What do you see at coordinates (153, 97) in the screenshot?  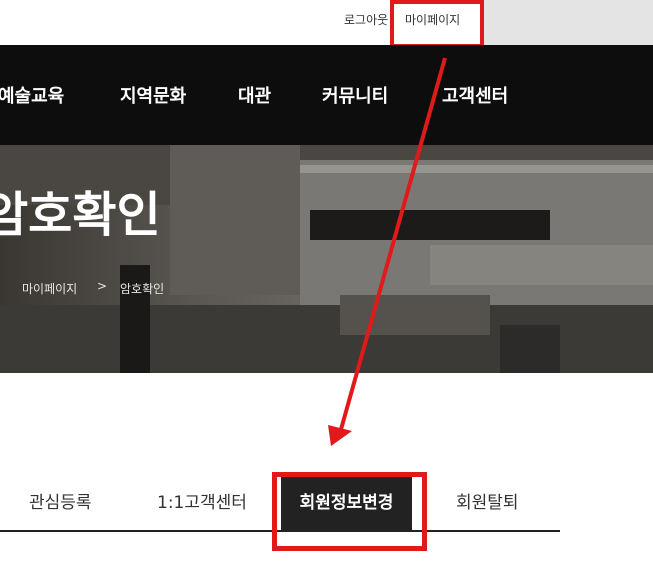 I see `nav-item-regional-culture: 지역문화` at bounding box center [153, 97].